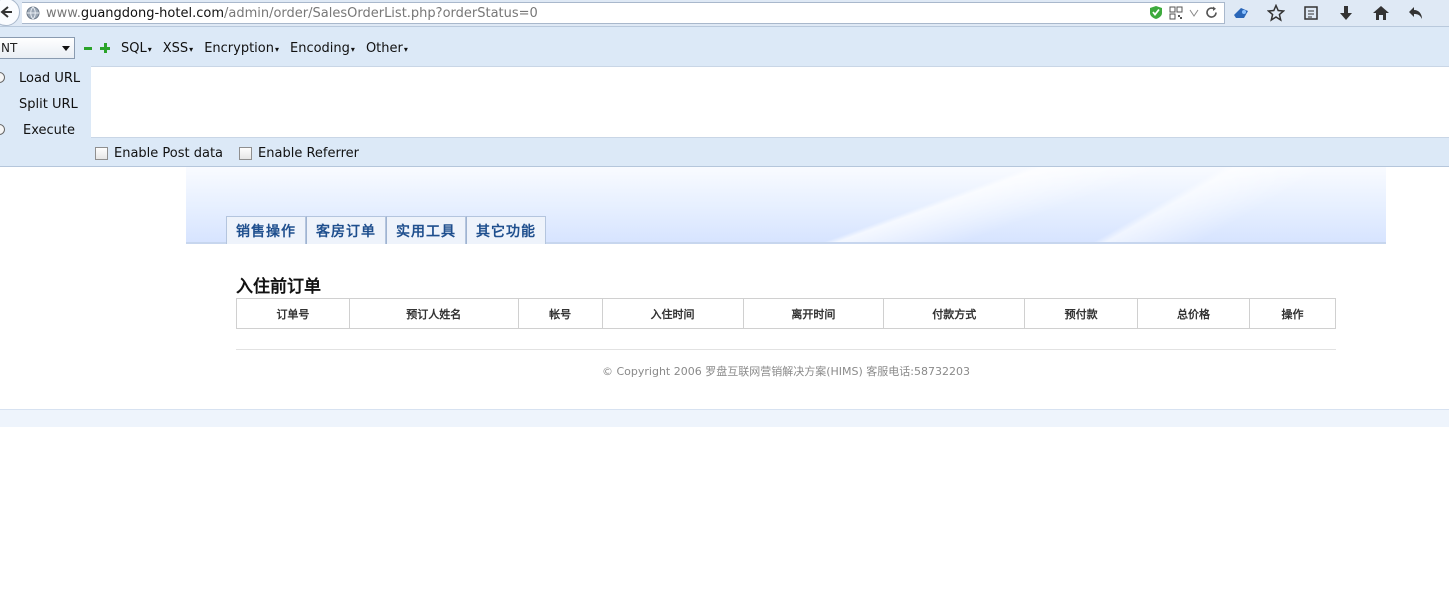  Describe the element at coordinates (1276, 13) in the screenshot. I see `bookmark-star-icon` at that location.